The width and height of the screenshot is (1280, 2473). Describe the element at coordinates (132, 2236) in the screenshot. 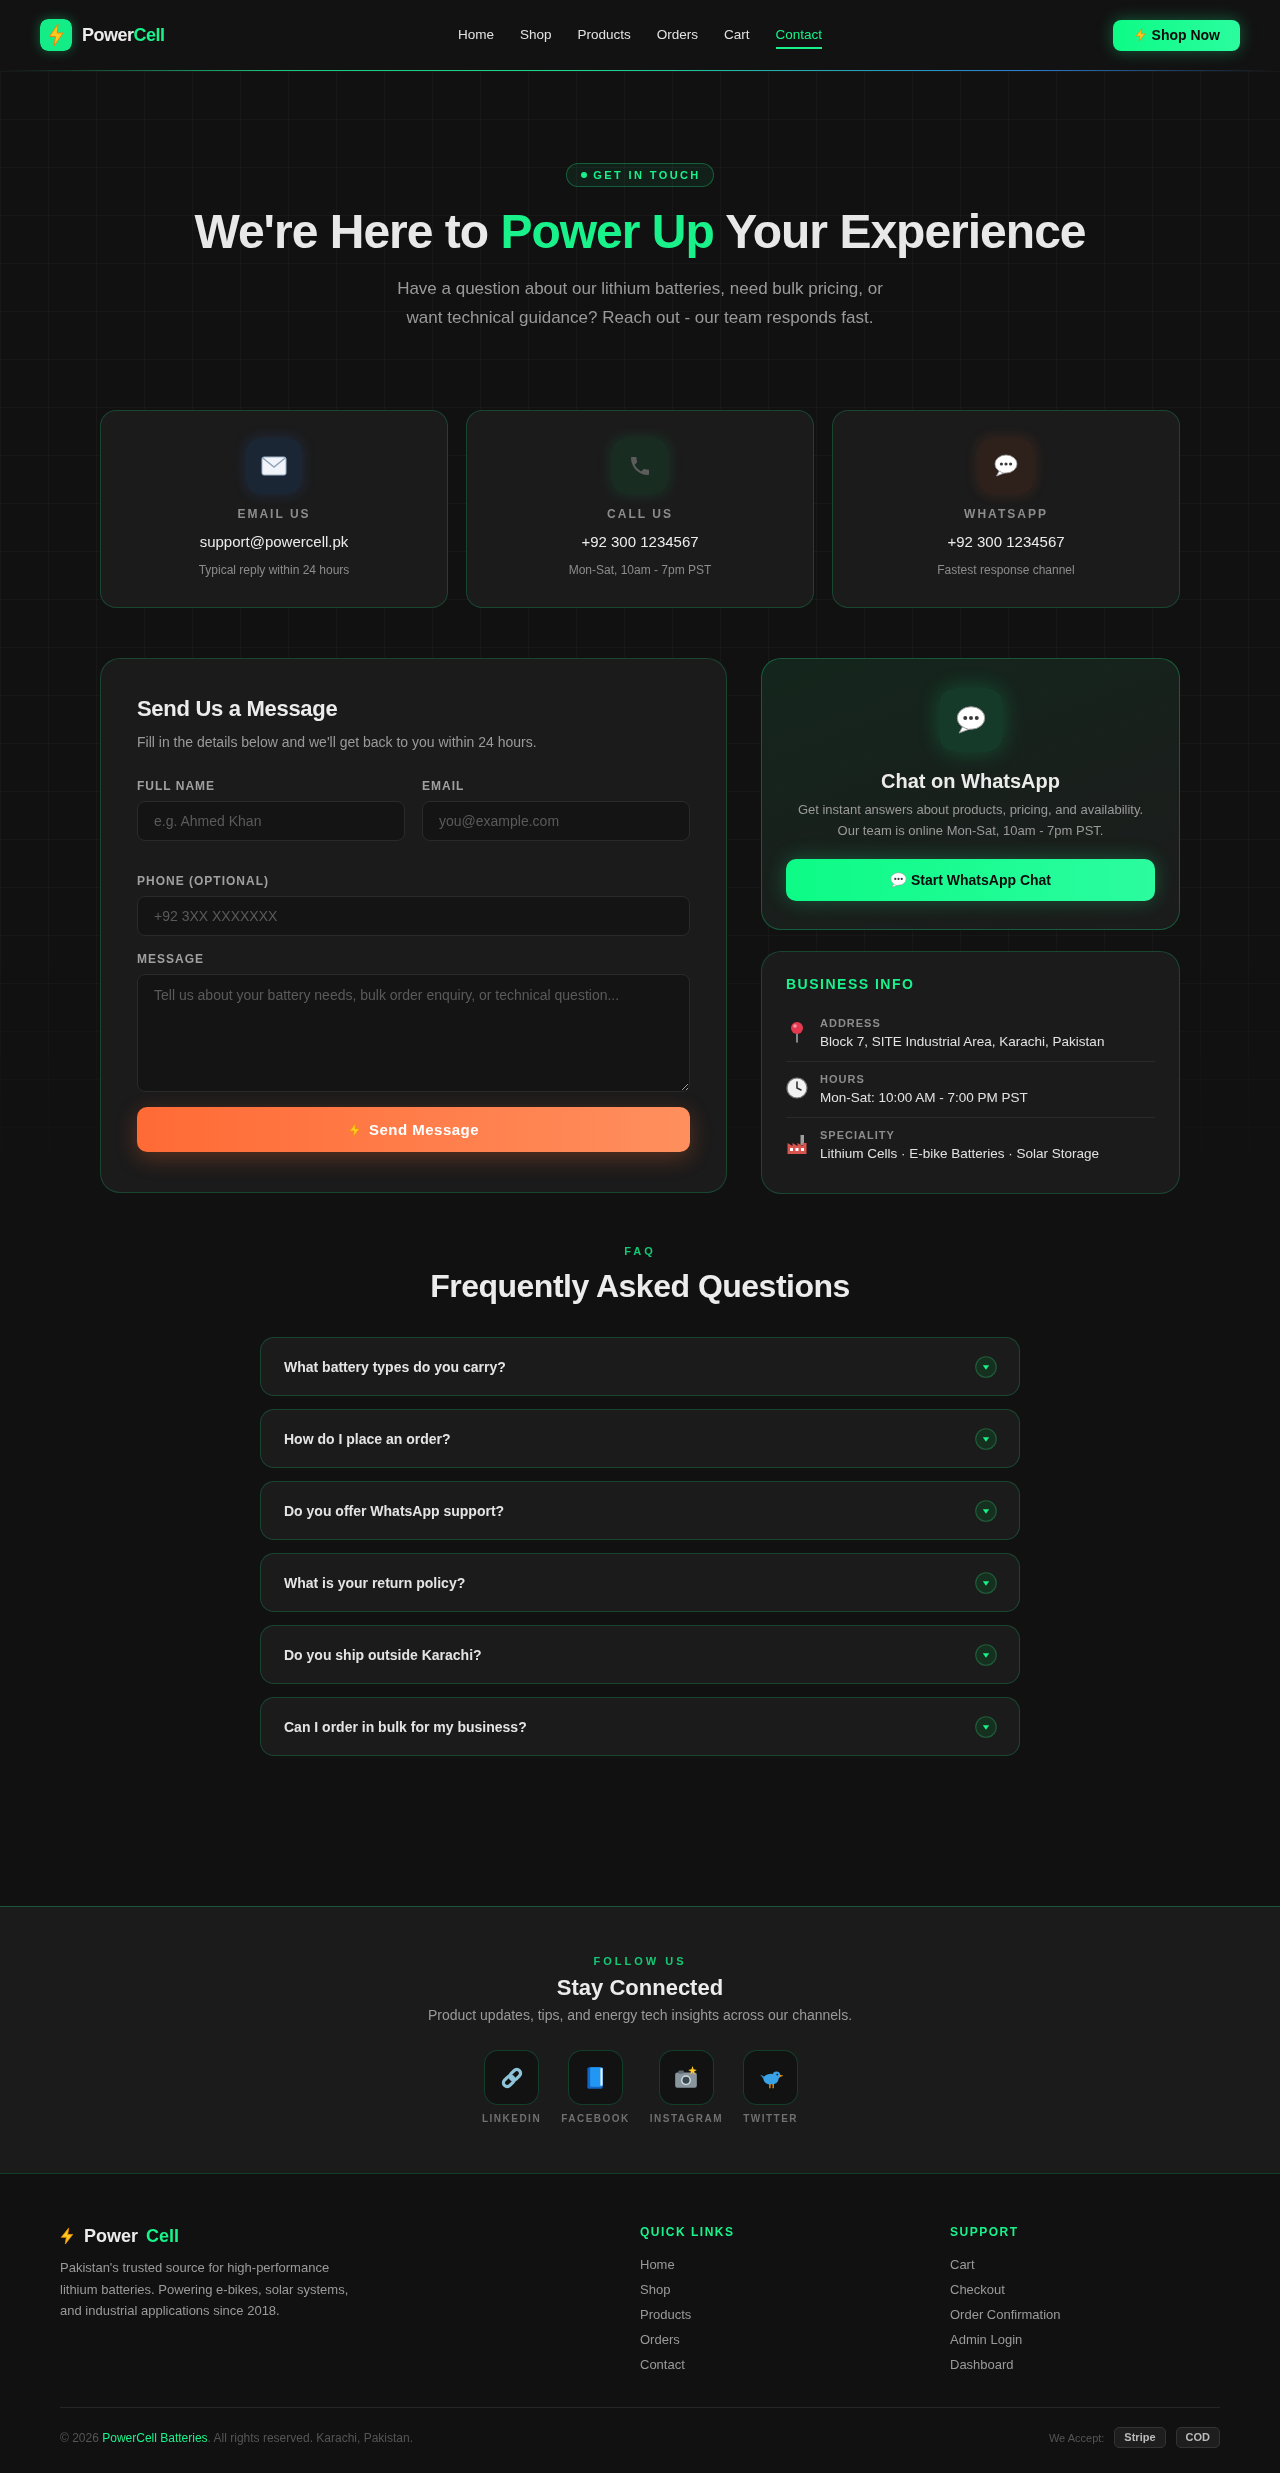

I see `footer-brand-name: Power Cell` at that location.